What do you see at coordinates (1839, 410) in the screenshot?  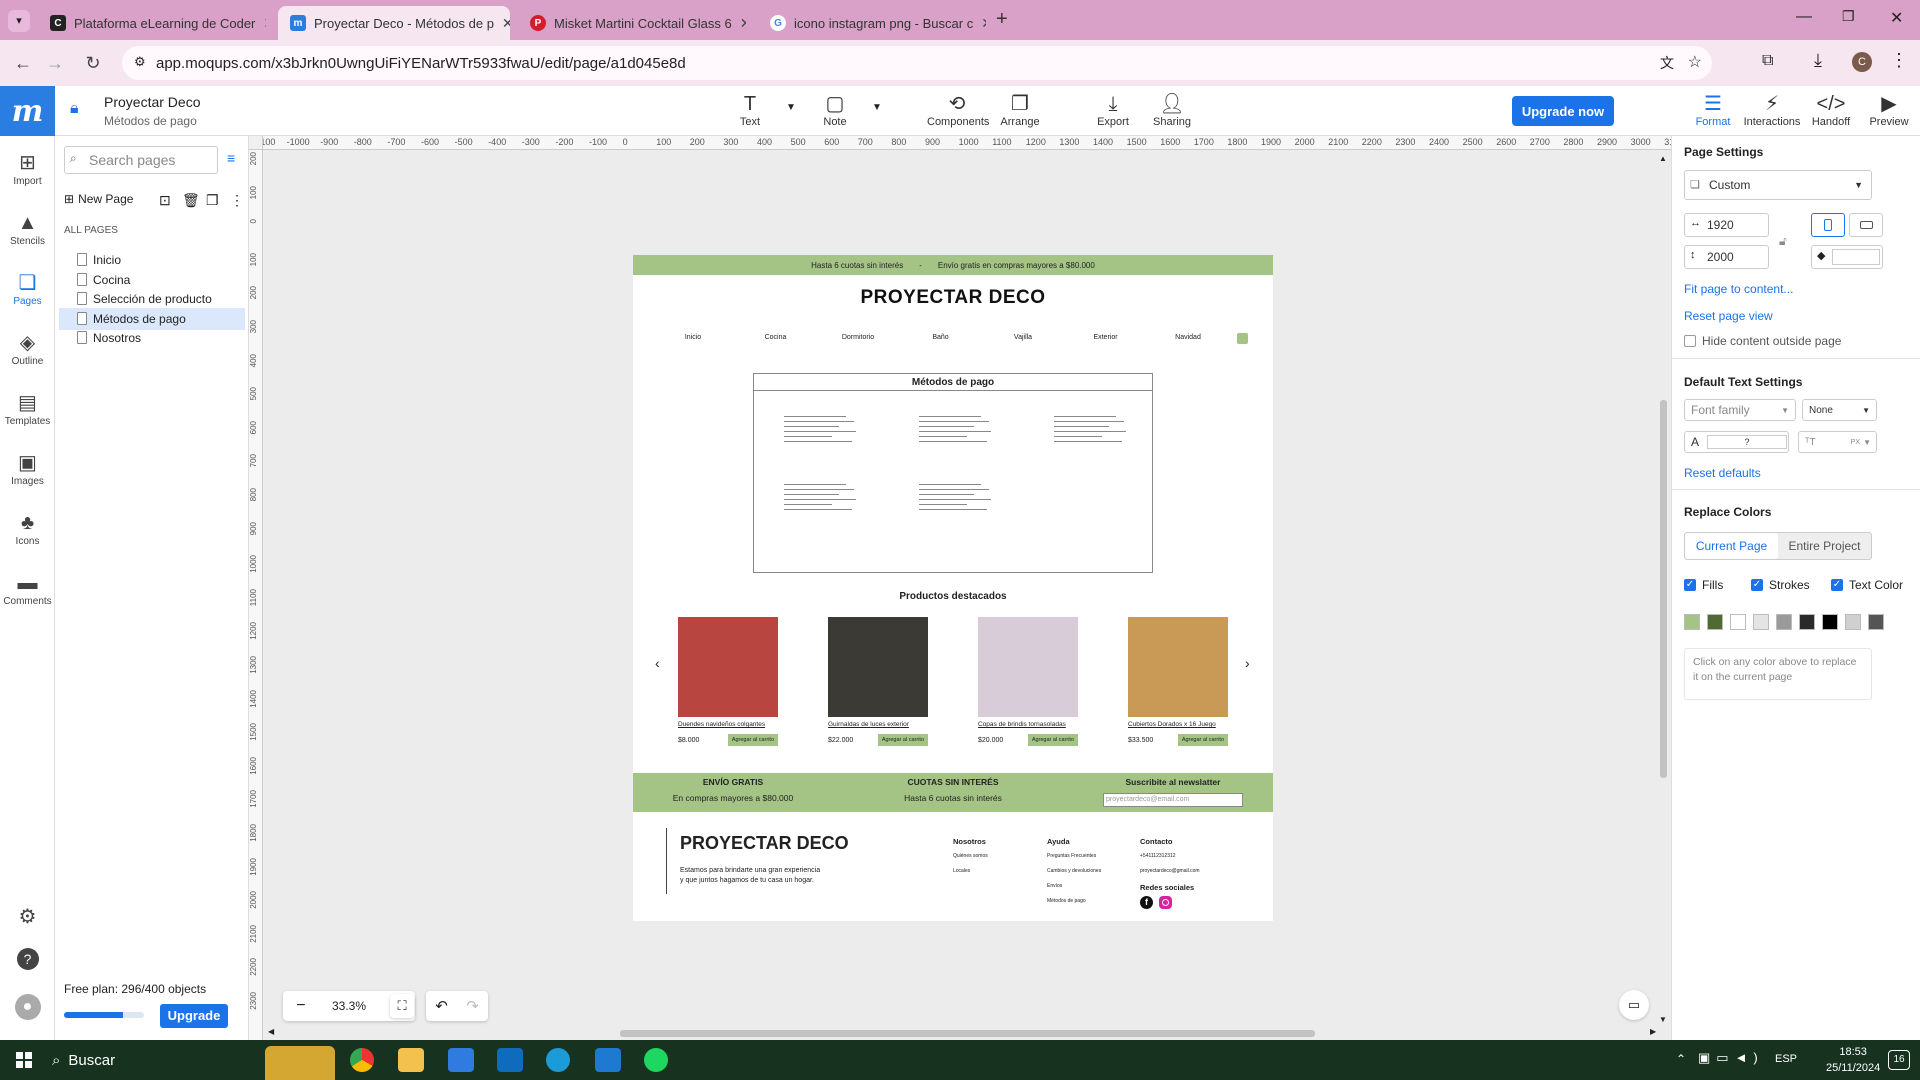 I see `font-style-select: None ▼` at bounding box center [1839, 410].